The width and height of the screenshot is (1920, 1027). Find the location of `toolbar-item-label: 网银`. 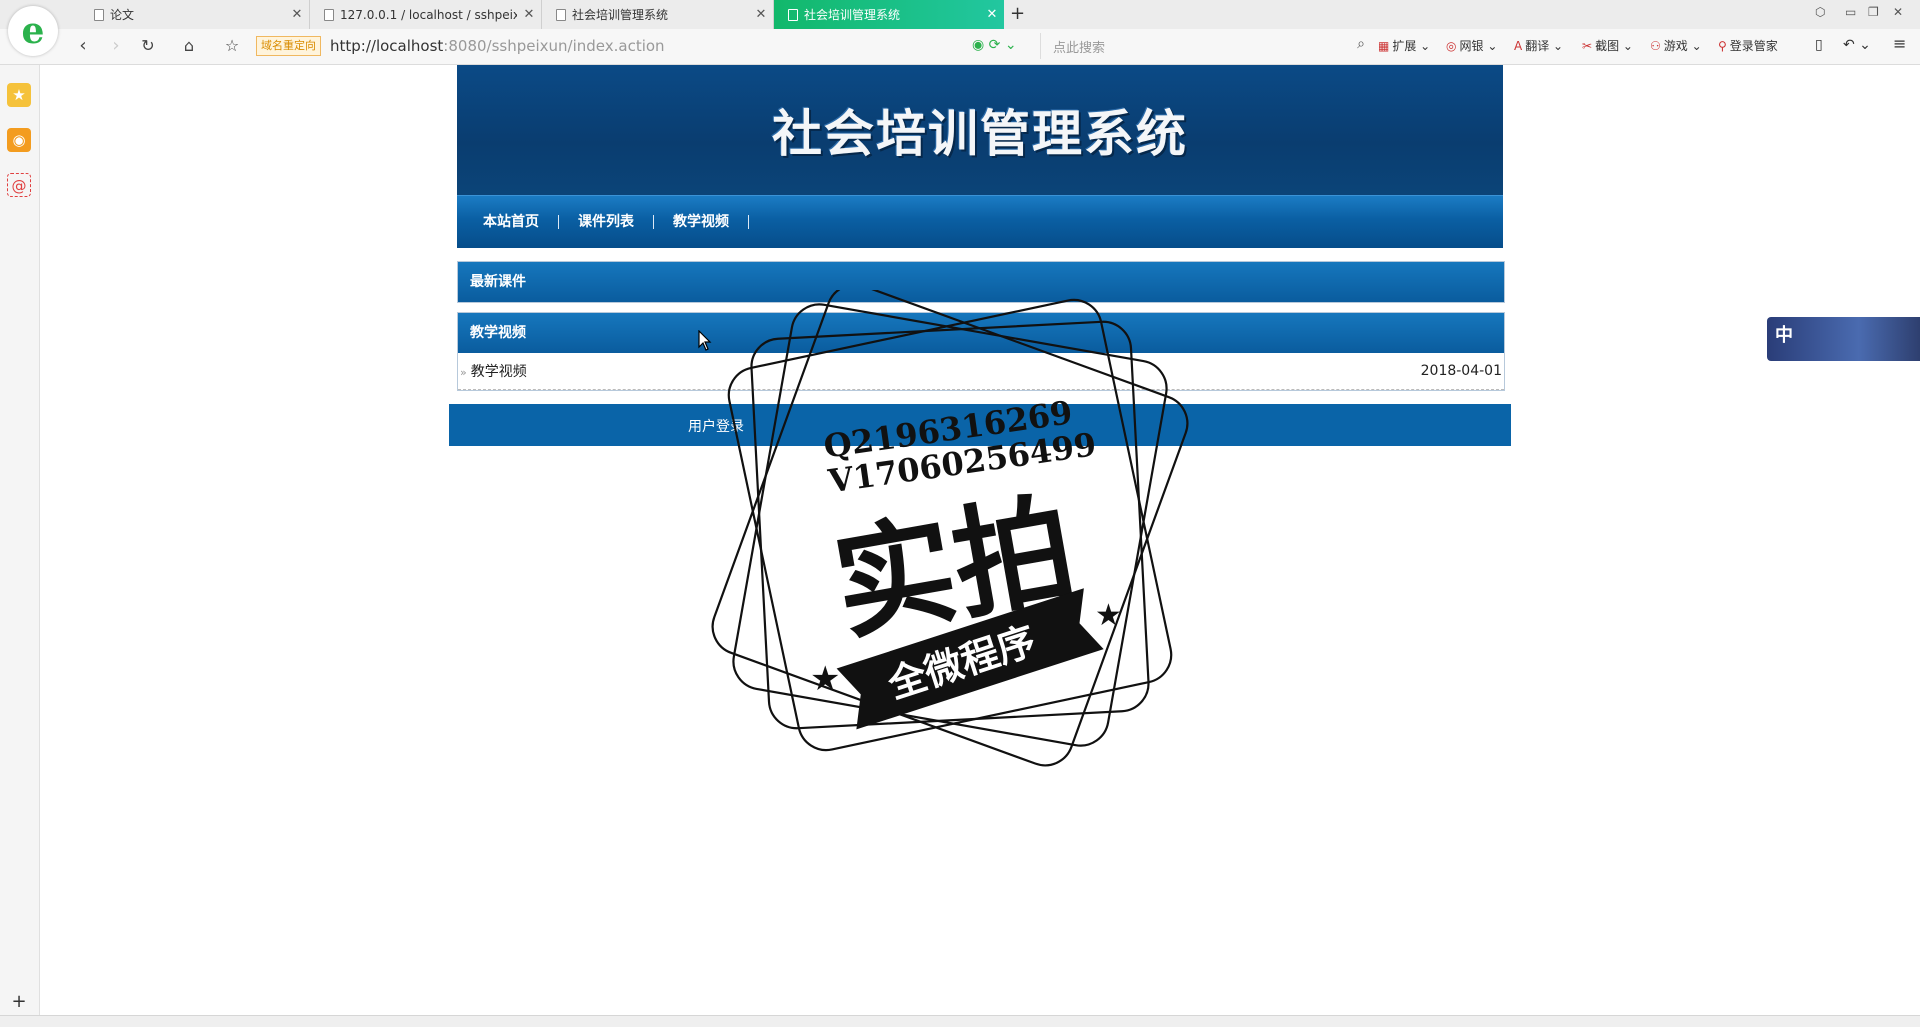

toolbar-item-label: 网银 is located at coordinates (1471, 46).